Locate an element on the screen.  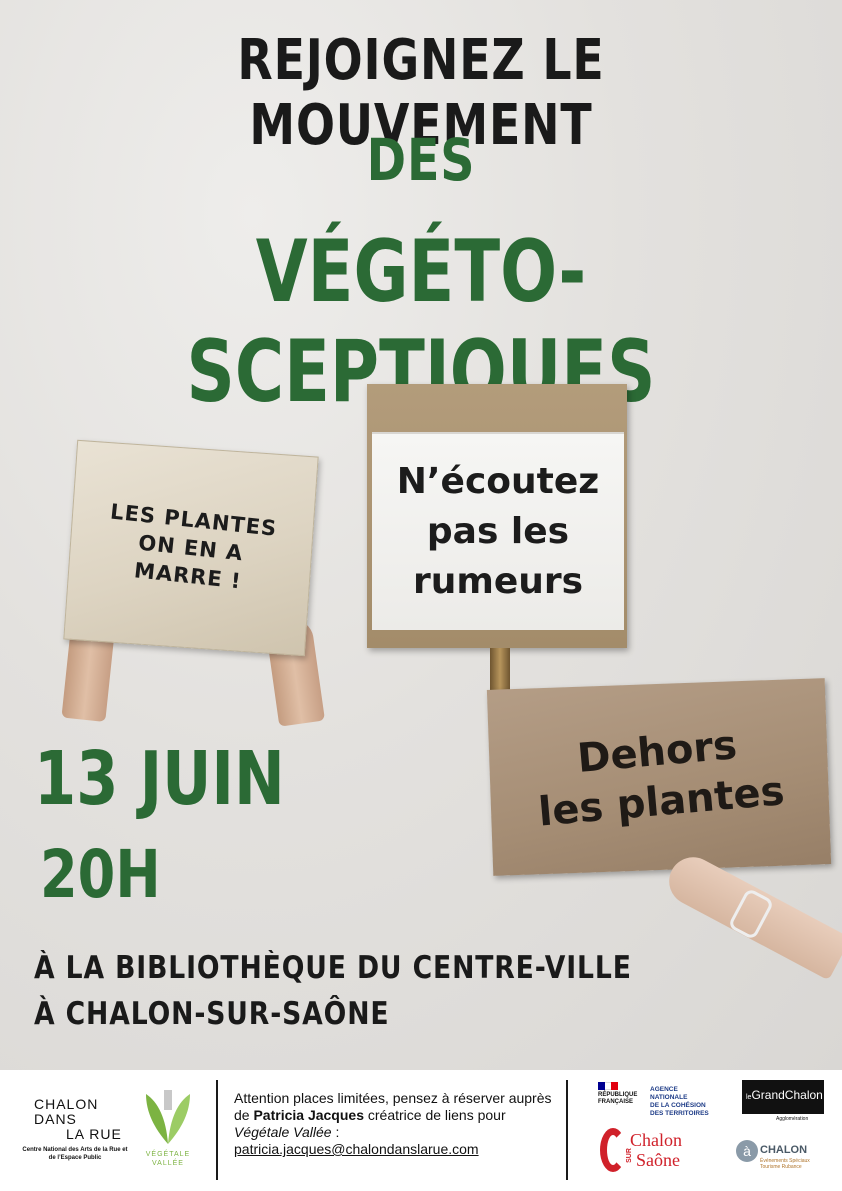
vv-line-1: VÉGÉTALE is located at coordinates (168, 1154).